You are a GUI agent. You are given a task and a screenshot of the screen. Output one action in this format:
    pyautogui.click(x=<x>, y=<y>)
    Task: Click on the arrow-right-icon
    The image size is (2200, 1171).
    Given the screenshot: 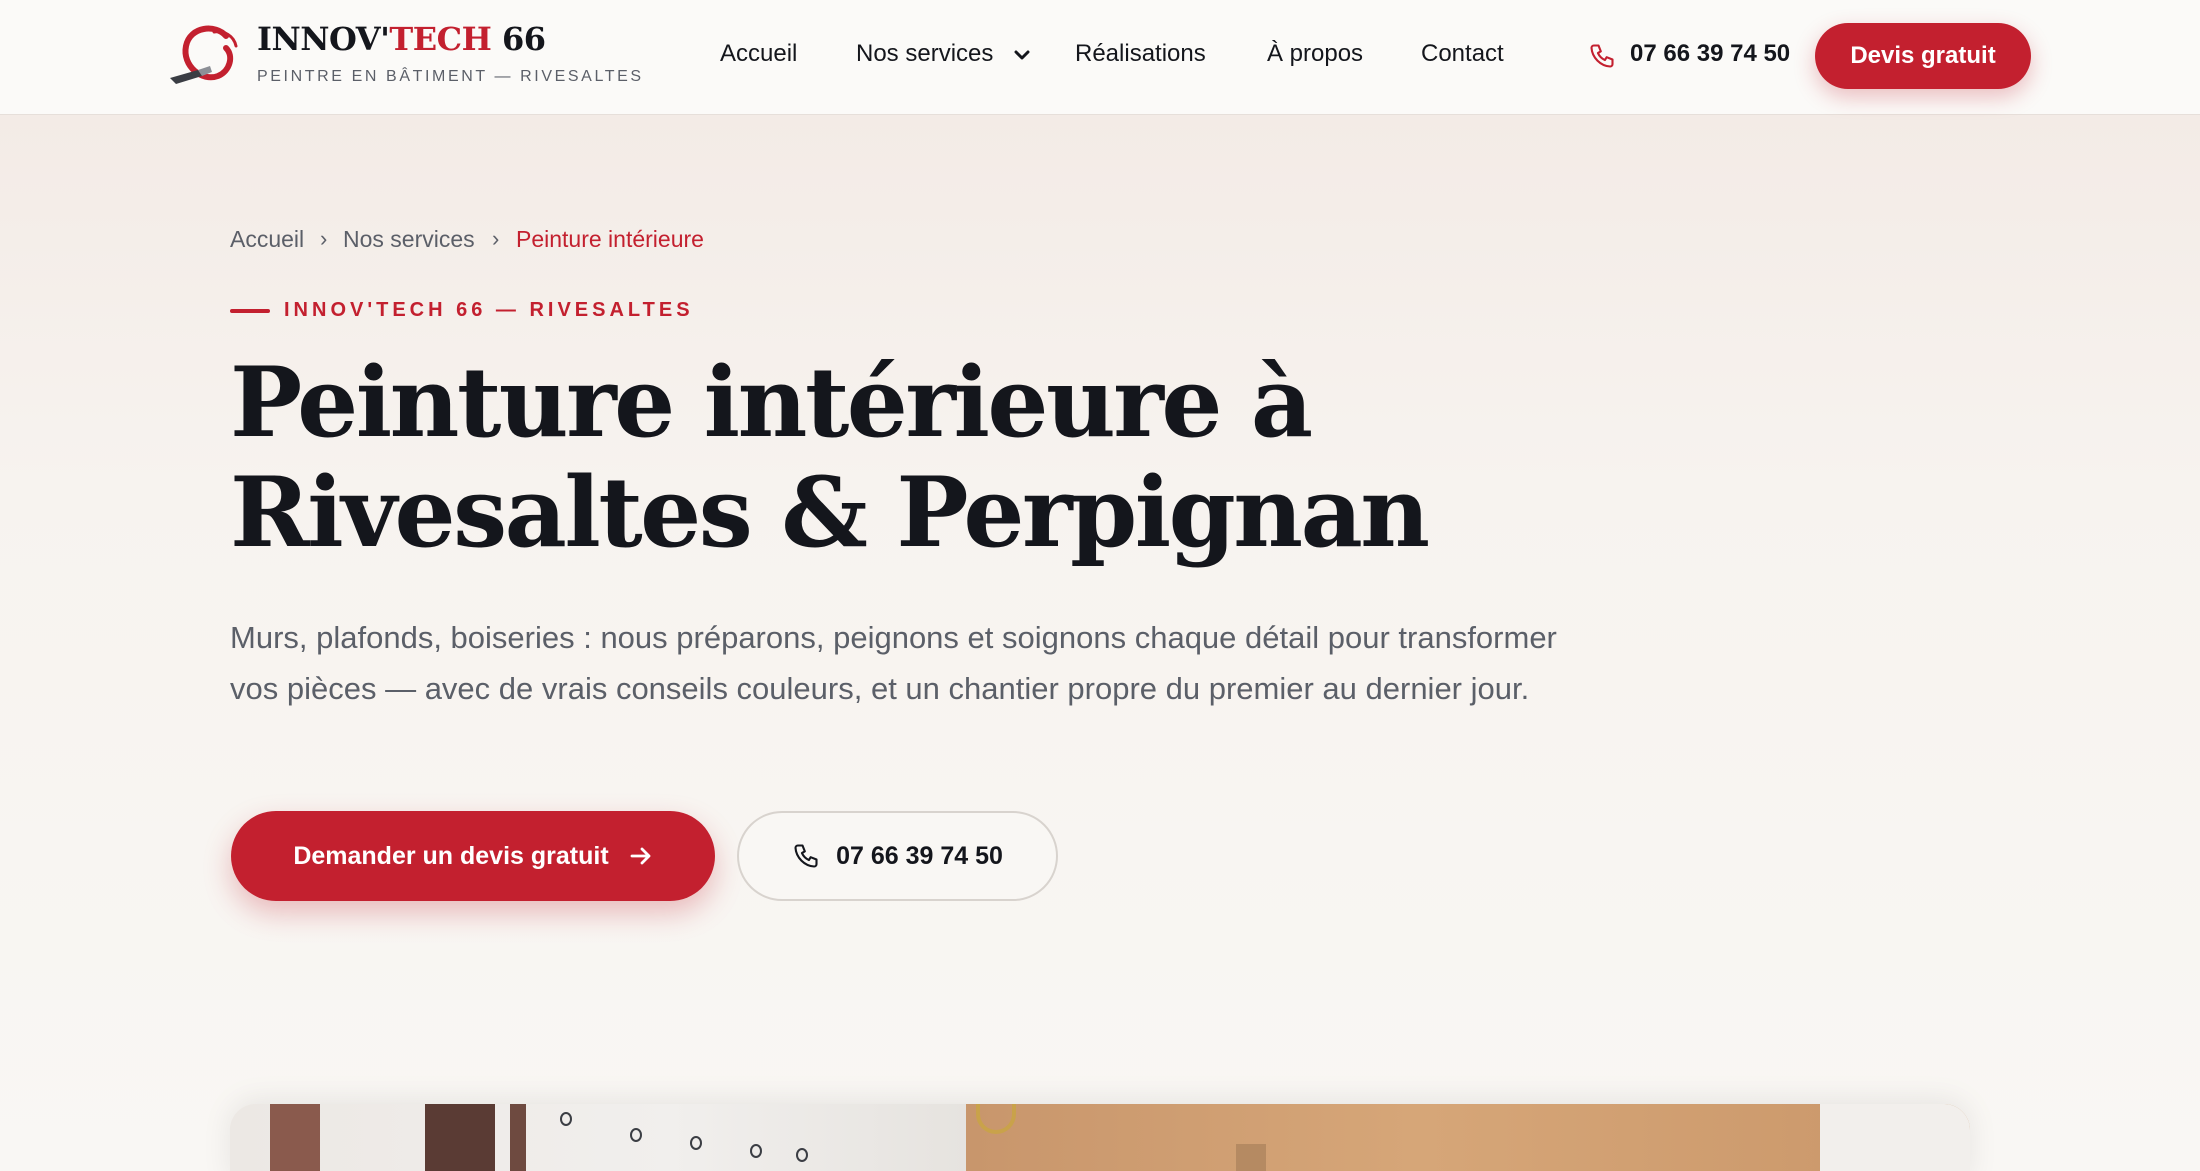 What is the action you would take?
    pyautogui.click(x=640, y=856)
    